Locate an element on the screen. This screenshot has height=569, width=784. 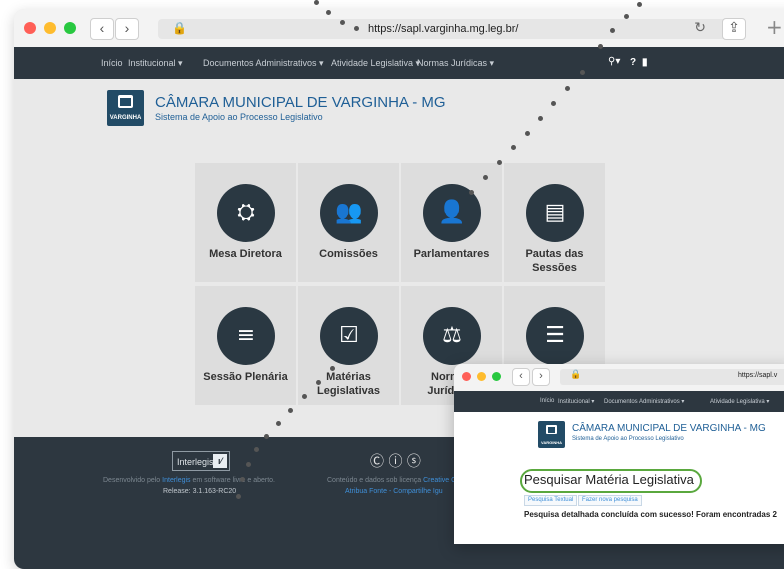
url-text: https://sapl.varginha.mg.leg.br/ is located at coordinates (443, 29).